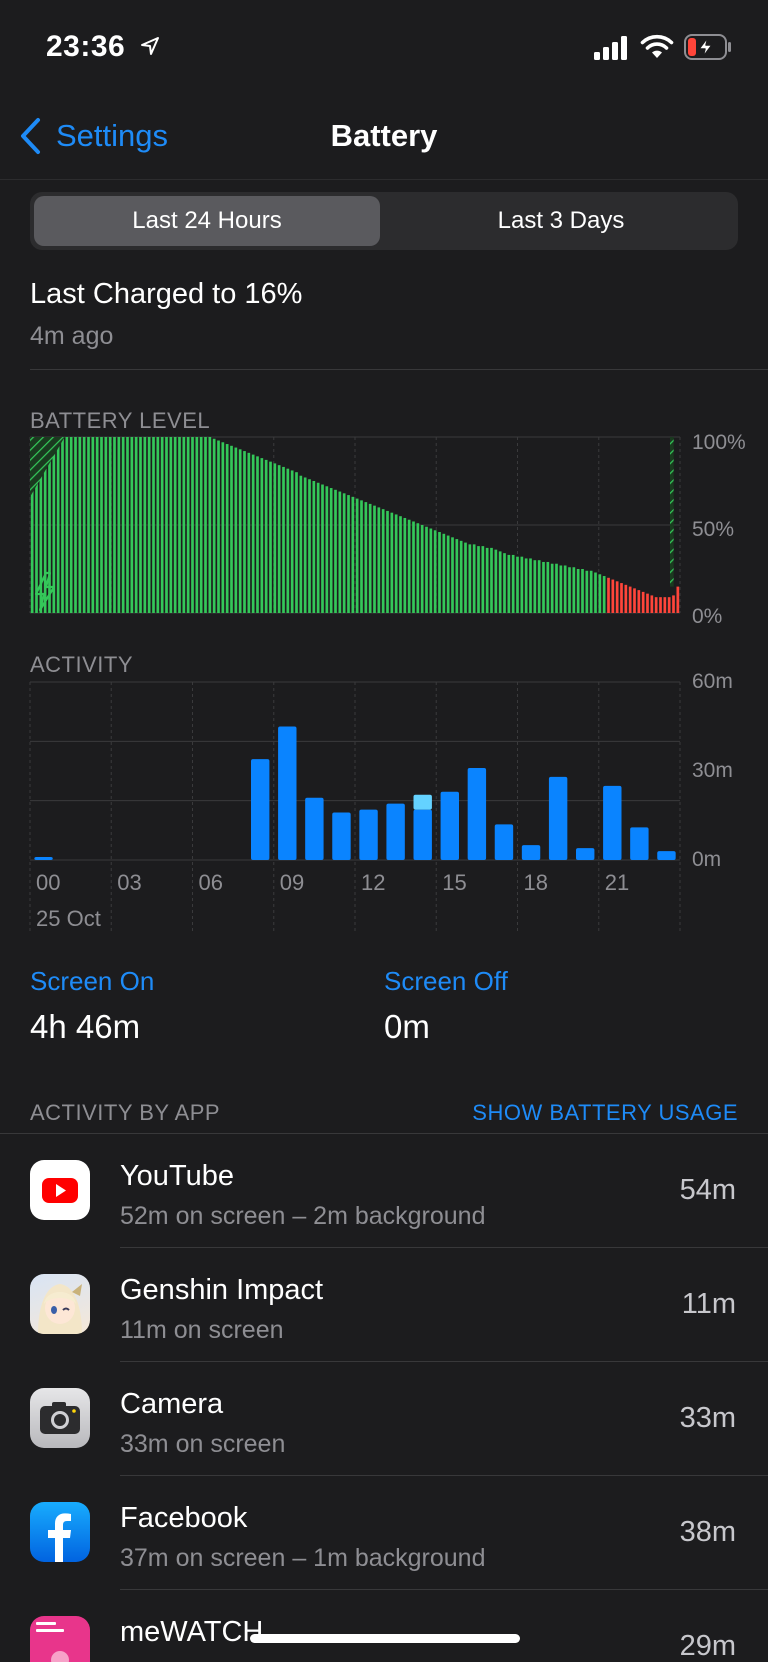  What do you see at coordinates (92, 981) in the screenshot?
I see `screen-on-label: Screen On` at bounding box center [92, 981].